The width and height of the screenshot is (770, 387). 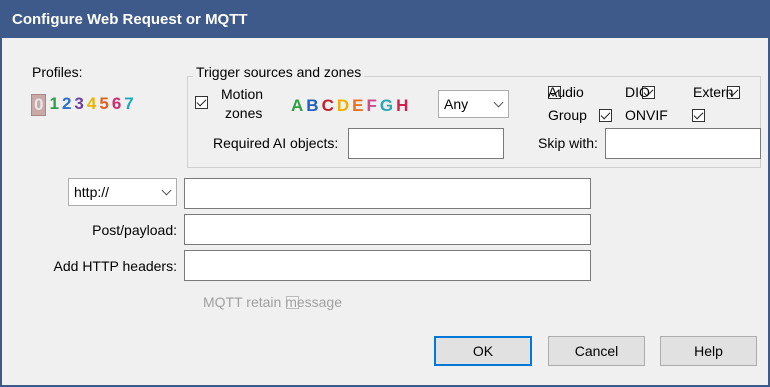 What do you see at coordinates (122, 192) in the screenshot?
I see `protocol-select: http://` at bounding box center [122, 192].